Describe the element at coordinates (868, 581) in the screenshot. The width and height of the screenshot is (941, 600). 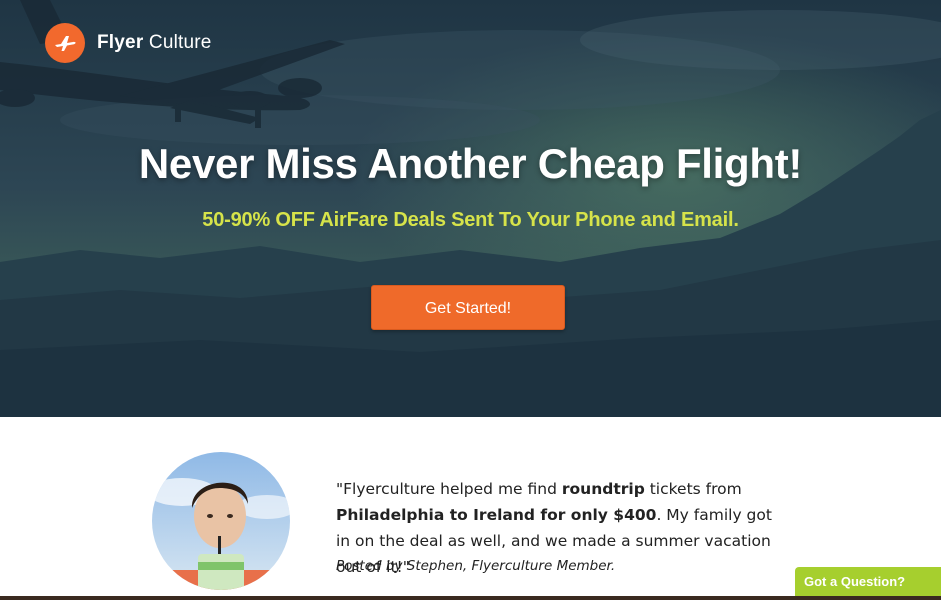
I see `chat-question-button: Got a Question?` at that location.